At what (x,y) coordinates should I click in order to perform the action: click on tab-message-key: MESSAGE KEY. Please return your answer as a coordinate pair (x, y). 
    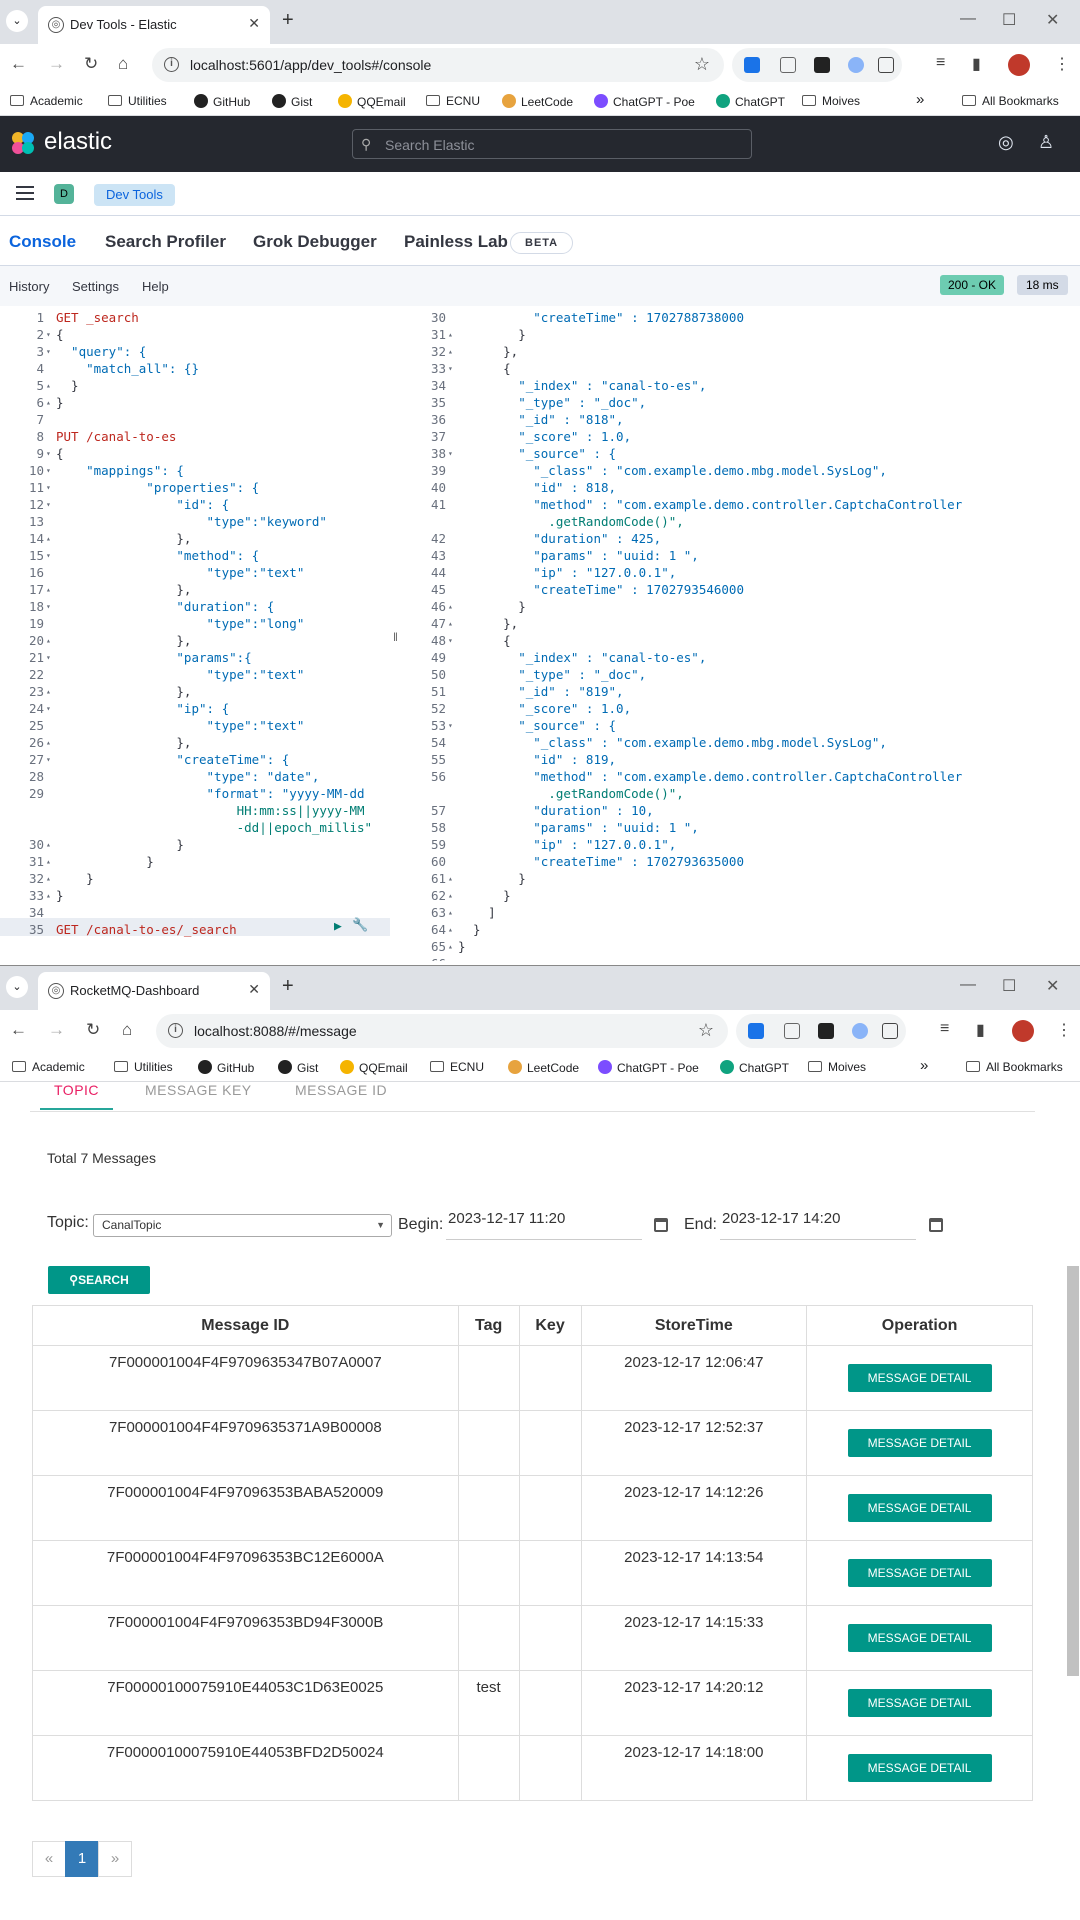
    Looking at the image, I should click on (198, 1090).